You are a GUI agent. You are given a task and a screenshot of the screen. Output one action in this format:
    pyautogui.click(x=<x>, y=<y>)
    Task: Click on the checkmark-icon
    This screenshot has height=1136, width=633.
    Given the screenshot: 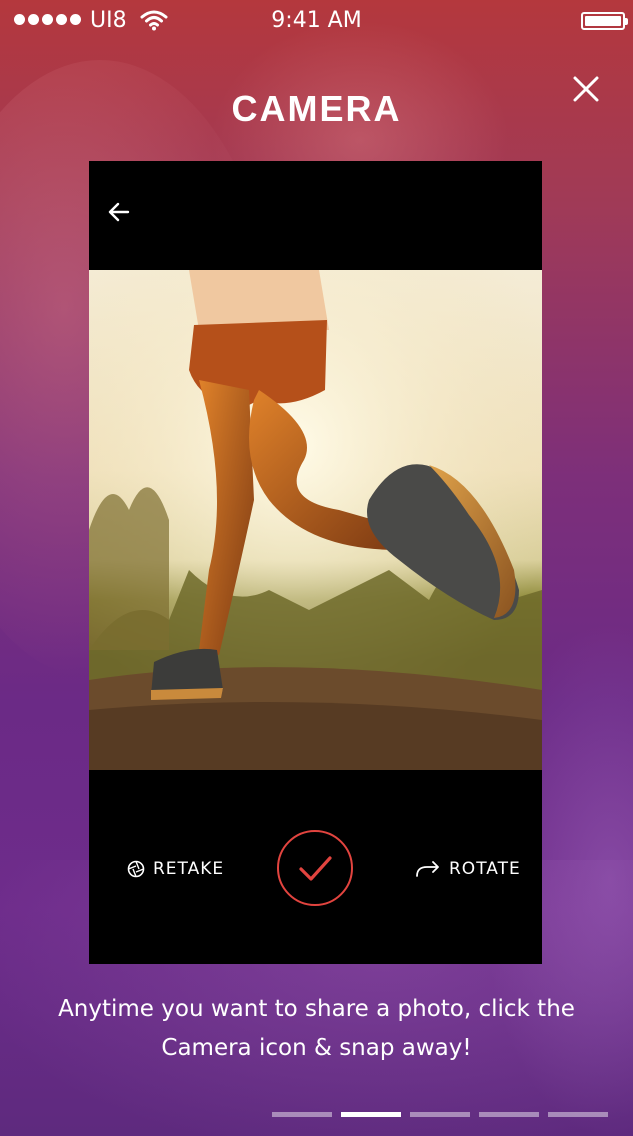 What is the action you would take?
    pyautogui.click(x=315, y=868)
    